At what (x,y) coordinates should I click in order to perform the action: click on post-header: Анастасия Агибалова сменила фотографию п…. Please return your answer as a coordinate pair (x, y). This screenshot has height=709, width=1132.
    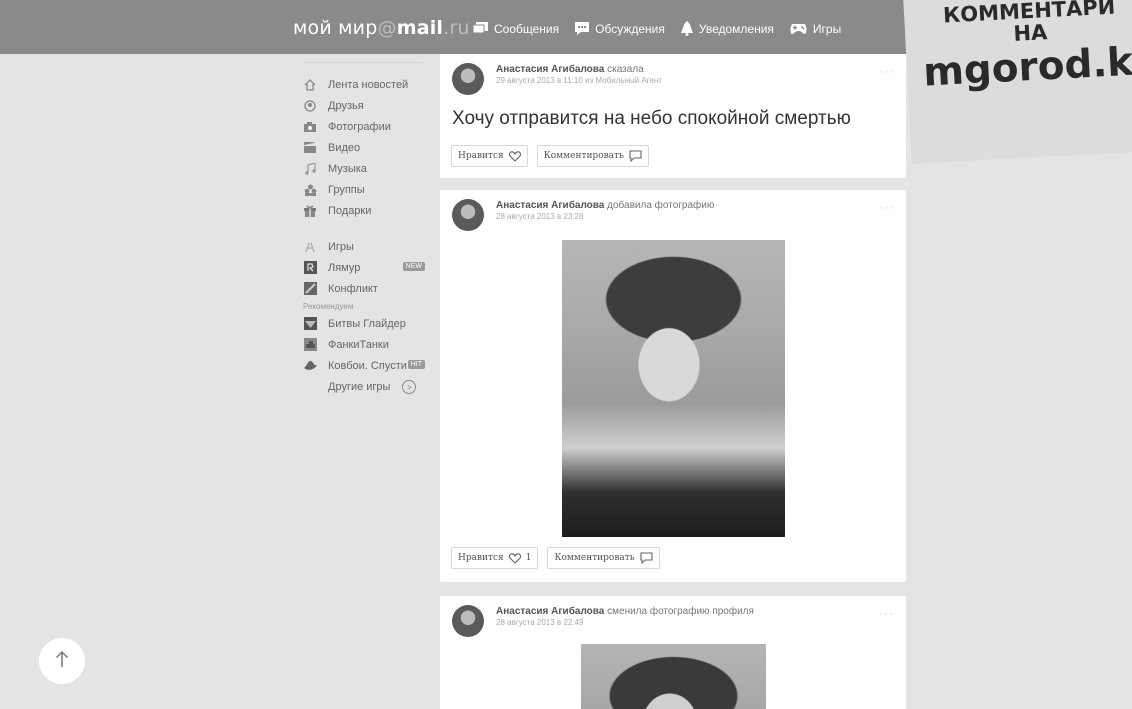
    Looking at the image, I should click on (603, 621).